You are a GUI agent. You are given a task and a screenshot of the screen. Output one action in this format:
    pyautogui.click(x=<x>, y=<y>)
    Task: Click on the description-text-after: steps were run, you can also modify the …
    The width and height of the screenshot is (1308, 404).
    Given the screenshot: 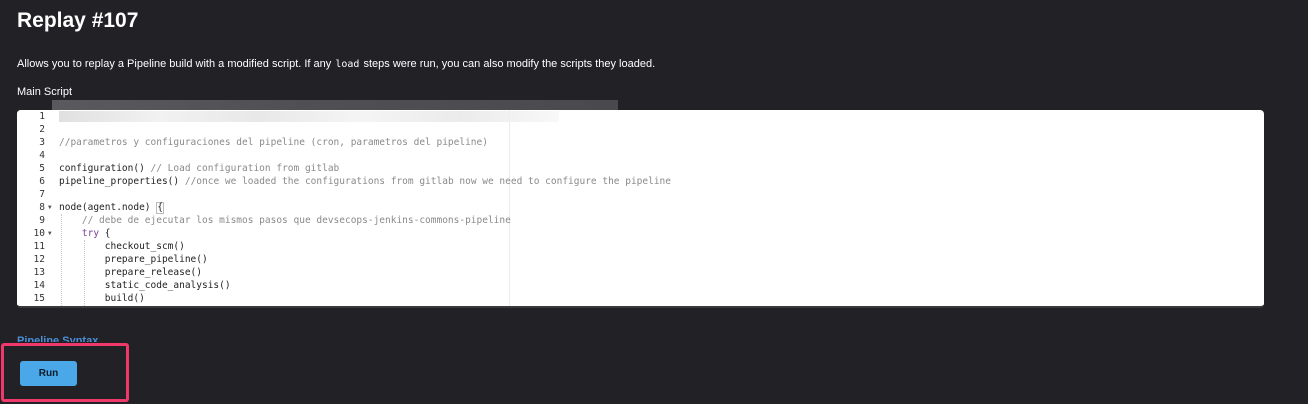 What is the action you would take?
    pyautogui.click(x=508, y=64)
    